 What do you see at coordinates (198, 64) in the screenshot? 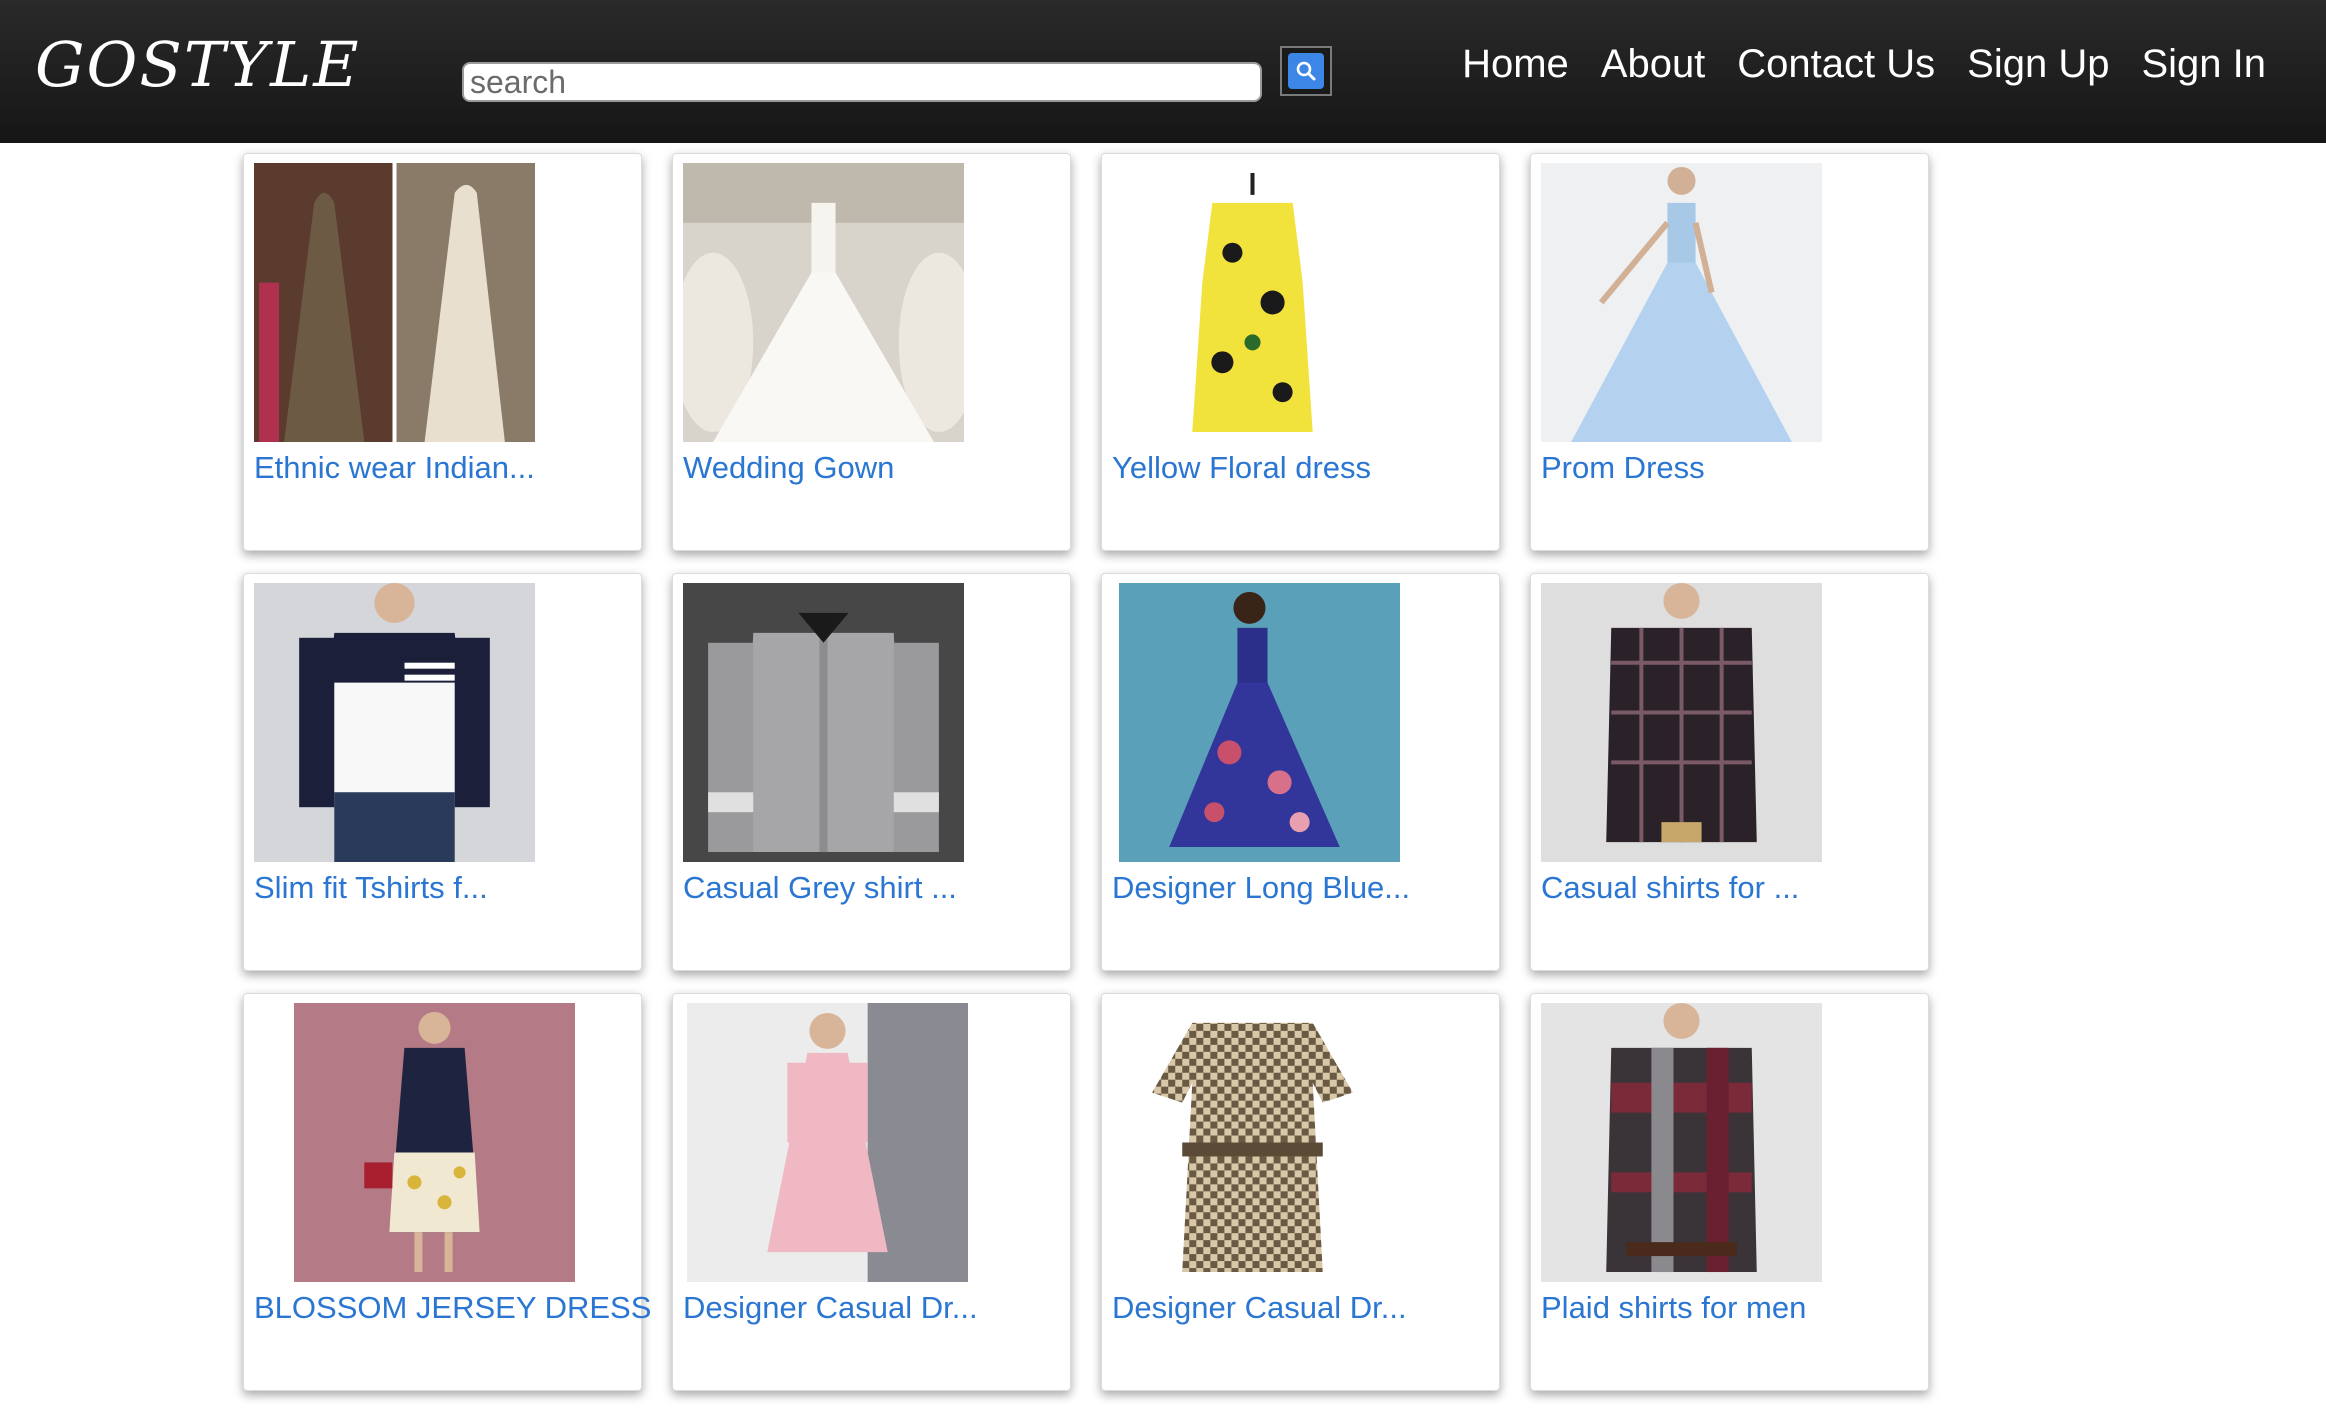
I see `site-logo: GOSTYLE` at bounding box center [198, 64].